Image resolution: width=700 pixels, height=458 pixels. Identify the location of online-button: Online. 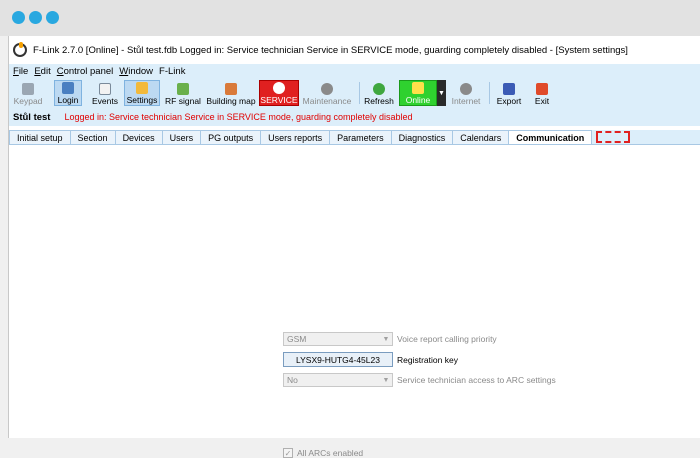
(418, 93).